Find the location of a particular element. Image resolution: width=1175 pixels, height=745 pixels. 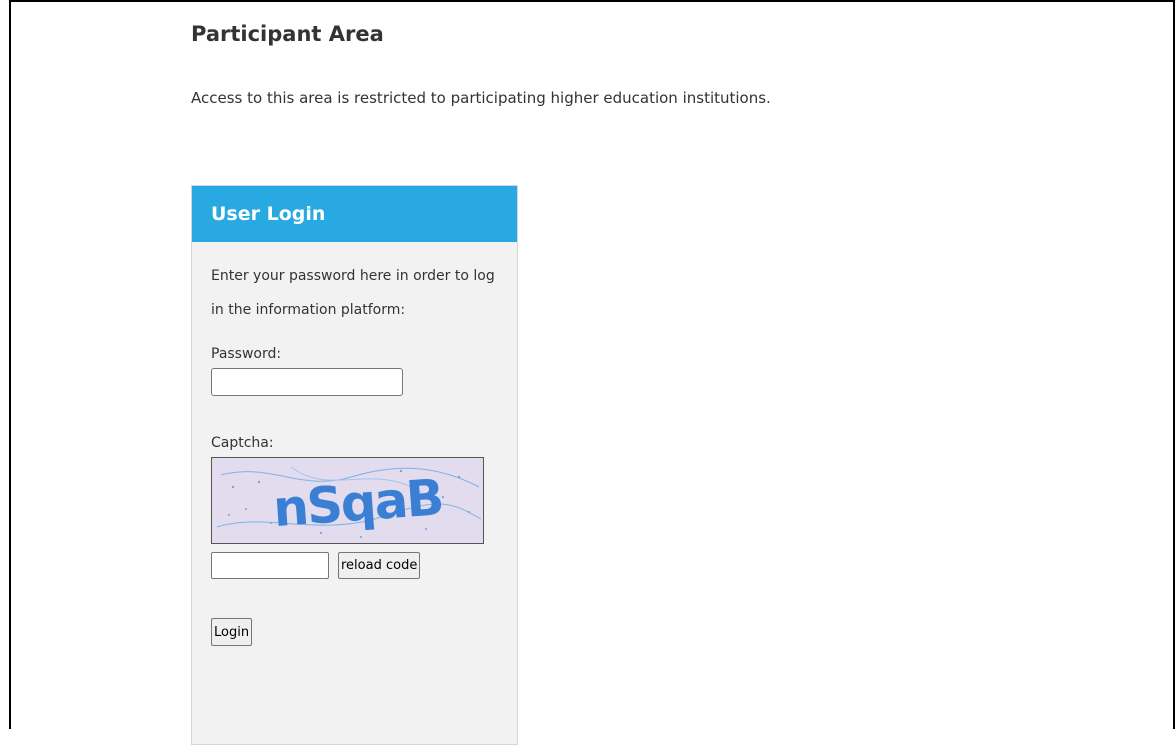

captcha-label: Captcha: is located at coordinates (242, 443).